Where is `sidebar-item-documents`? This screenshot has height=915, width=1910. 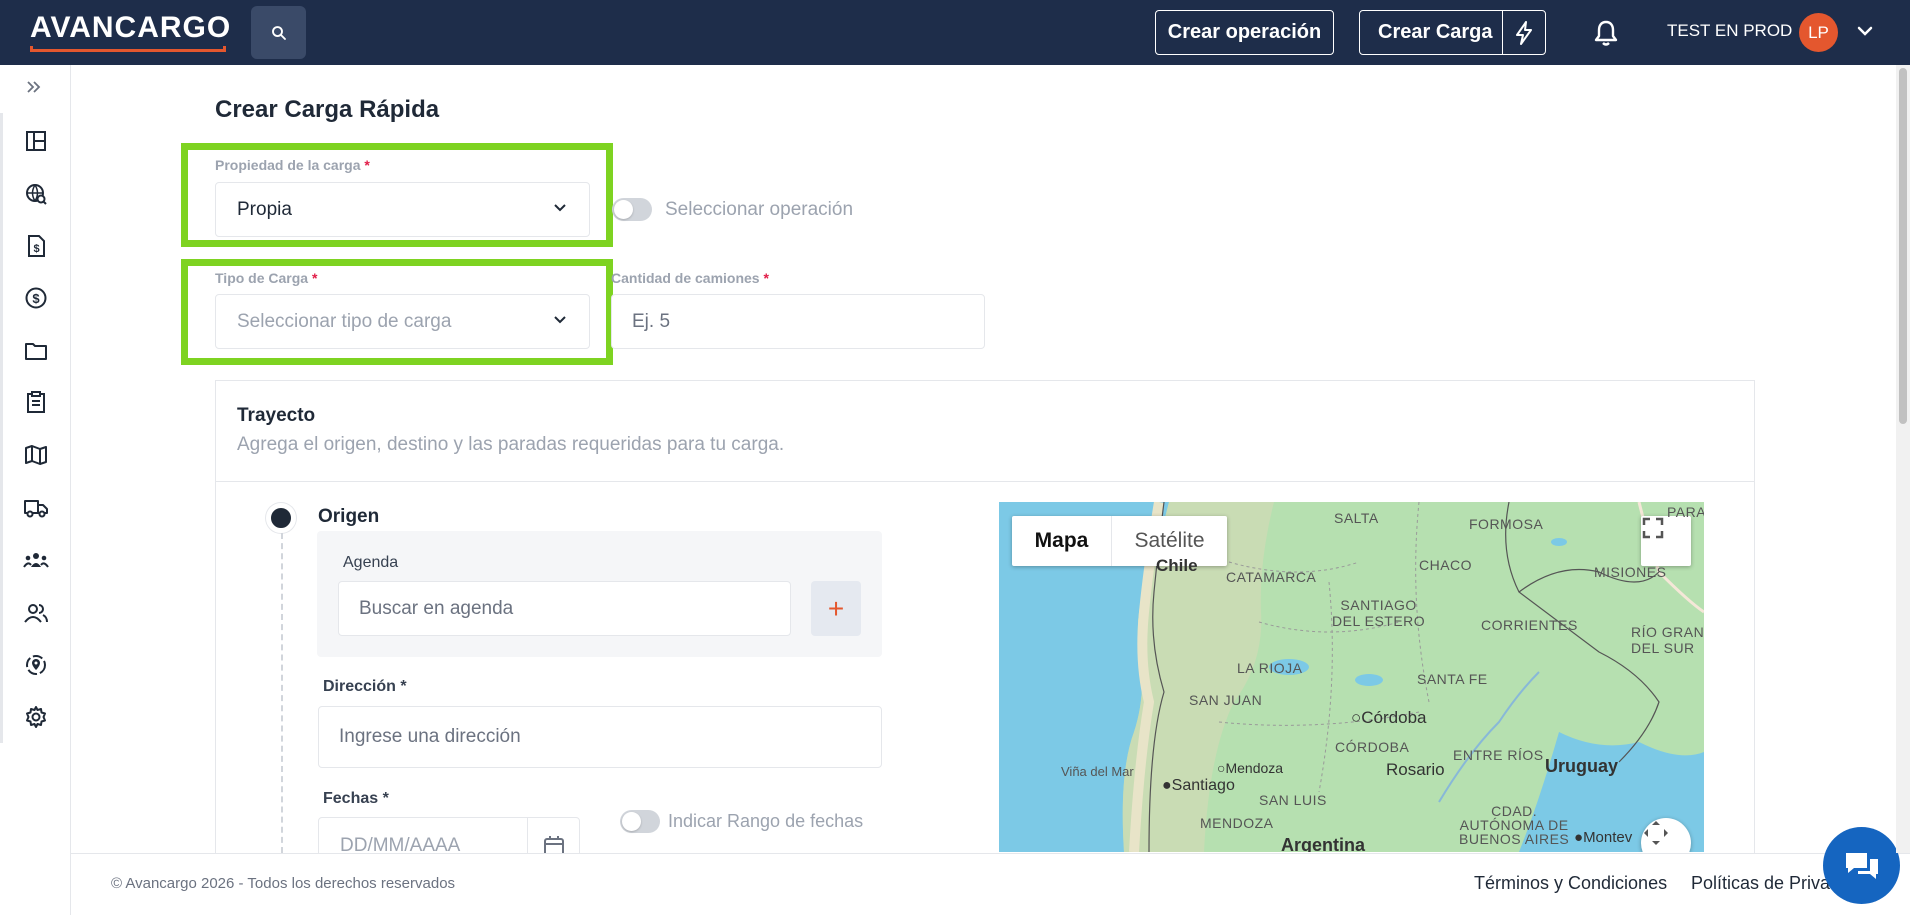 sidebar-item-documents is located at coordinates (36, 351).